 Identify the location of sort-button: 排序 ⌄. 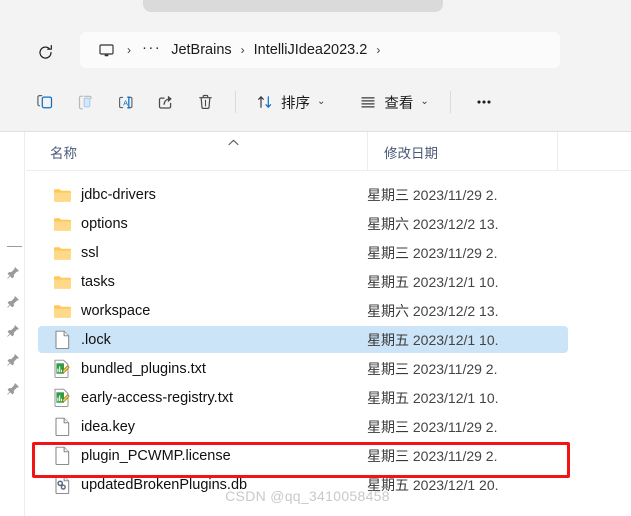
(290, 102).